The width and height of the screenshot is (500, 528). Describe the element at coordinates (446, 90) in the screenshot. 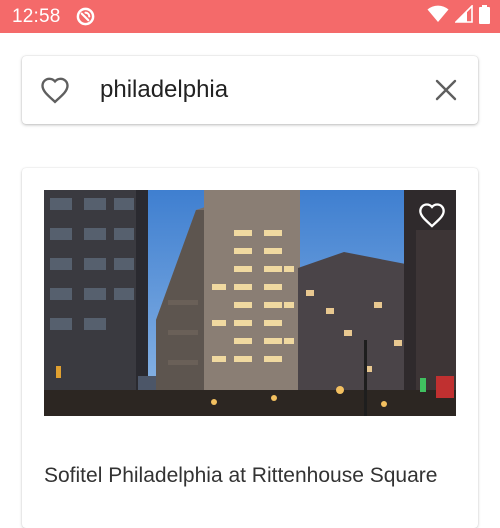

I see `close-icon` at that location.